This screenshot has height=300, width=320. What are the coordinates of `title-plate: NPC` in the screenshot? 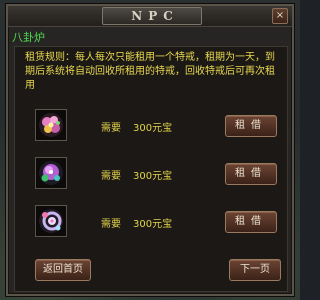 It's located at (152, 16).